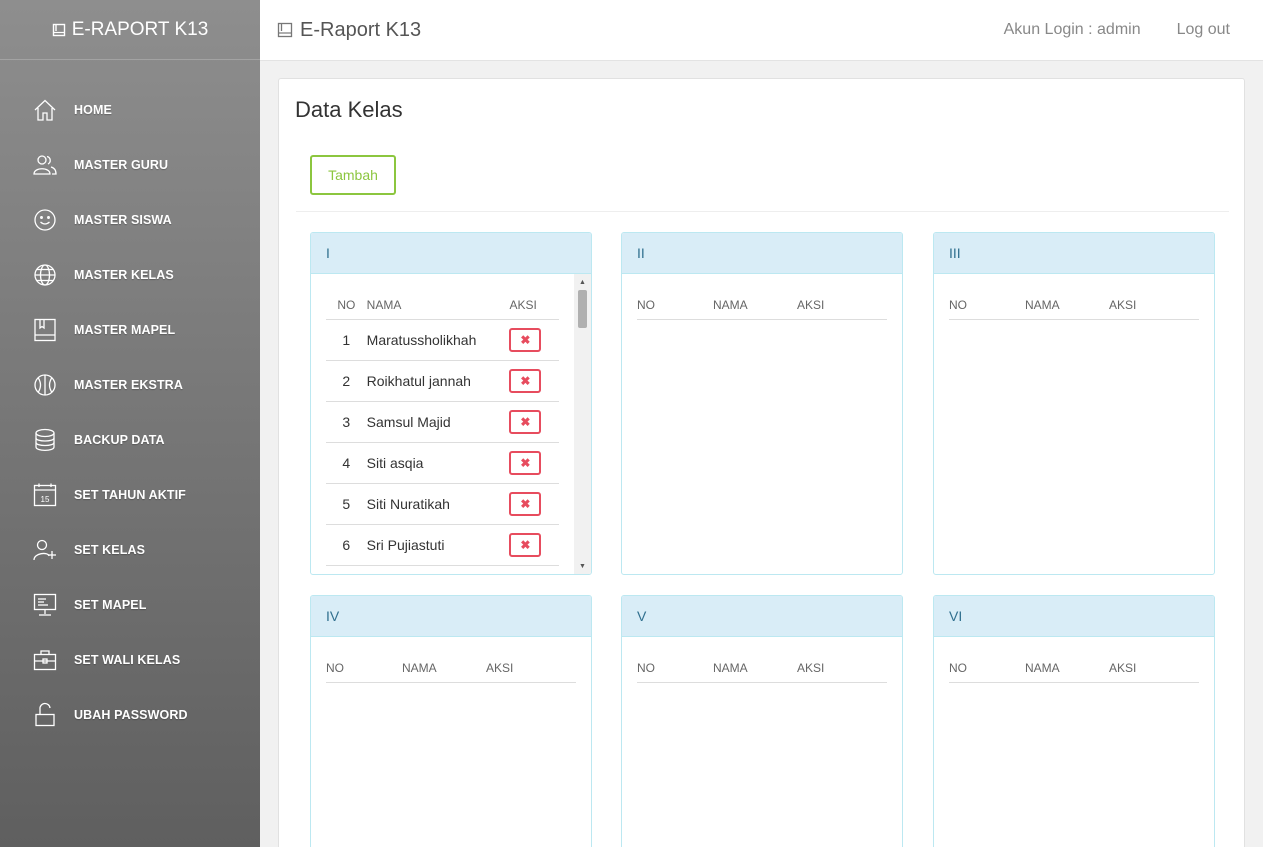  I want to click on account-link: Akun Login : admin, so click(1072, 30).